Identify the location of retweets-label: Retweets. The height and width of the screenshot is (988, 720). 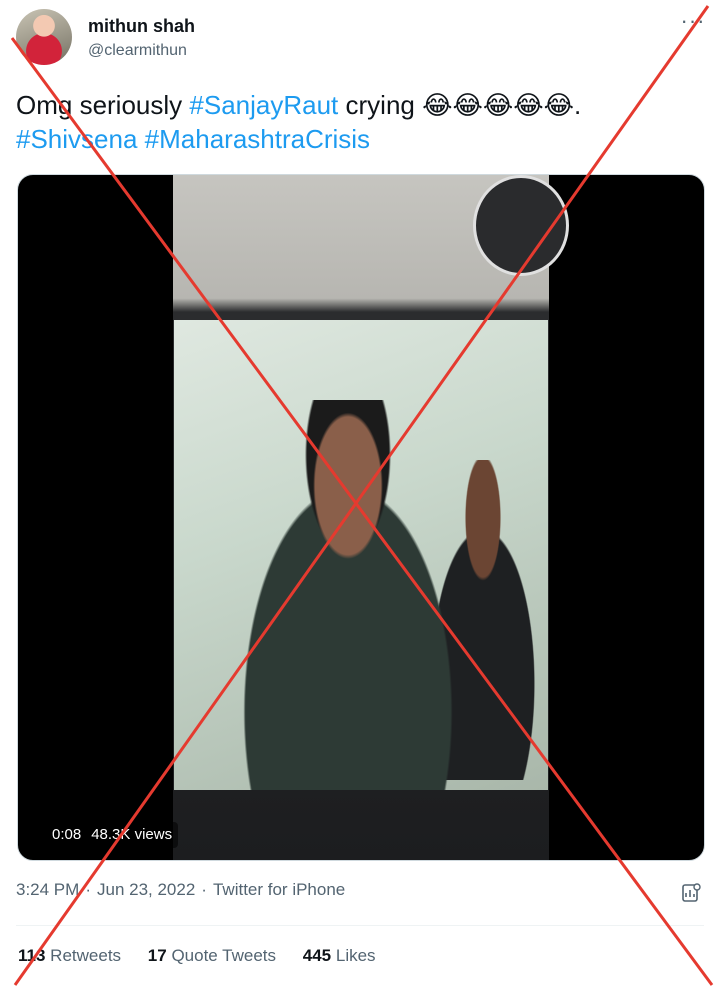
(86, 955).